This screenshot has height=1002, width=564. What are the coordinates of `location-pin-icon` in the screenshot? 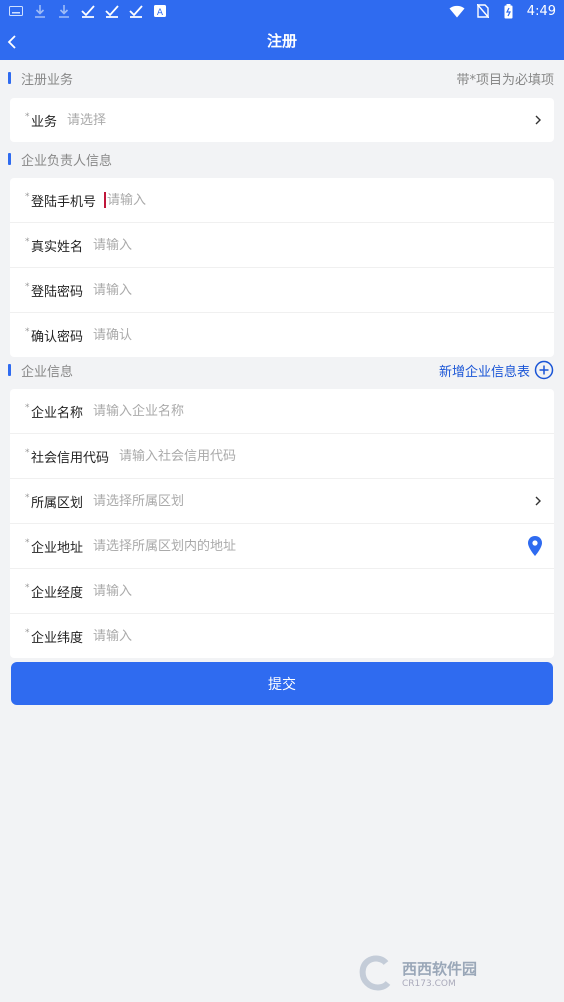 It's located at (535, 546).